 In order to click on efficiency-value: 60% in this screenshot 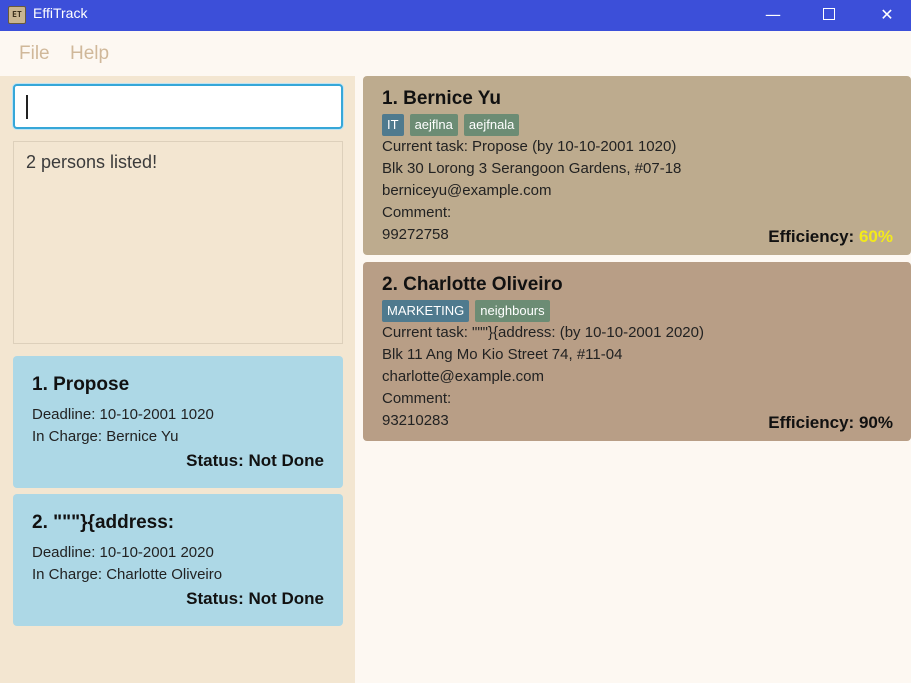, I will do `click(875, 236)`.